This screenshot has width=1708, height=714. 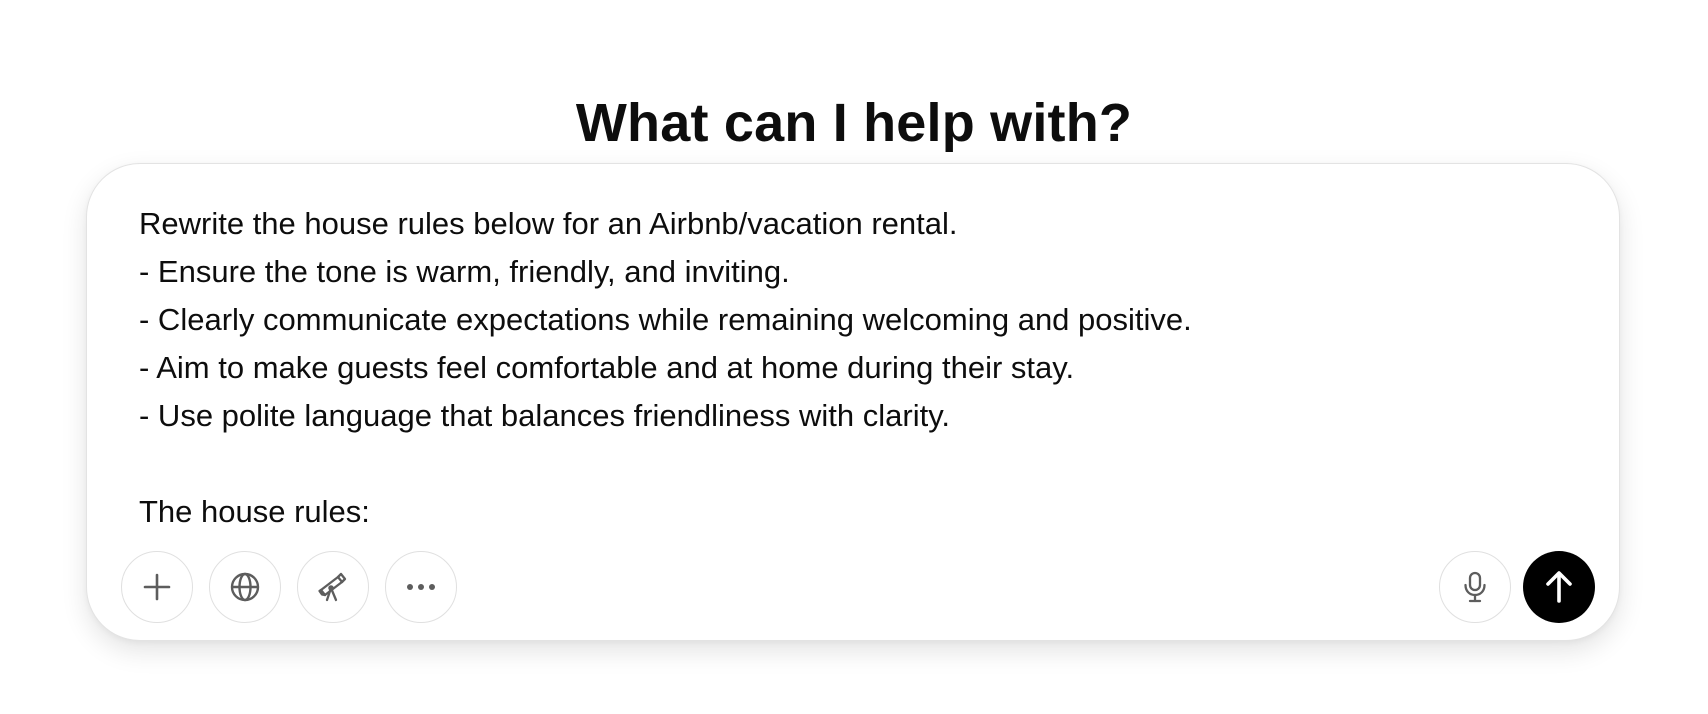 What do you see at coordinates (854, 123) in the screenshot?
I see `page-title: What can I help with?` at bounding box center [854, 123].